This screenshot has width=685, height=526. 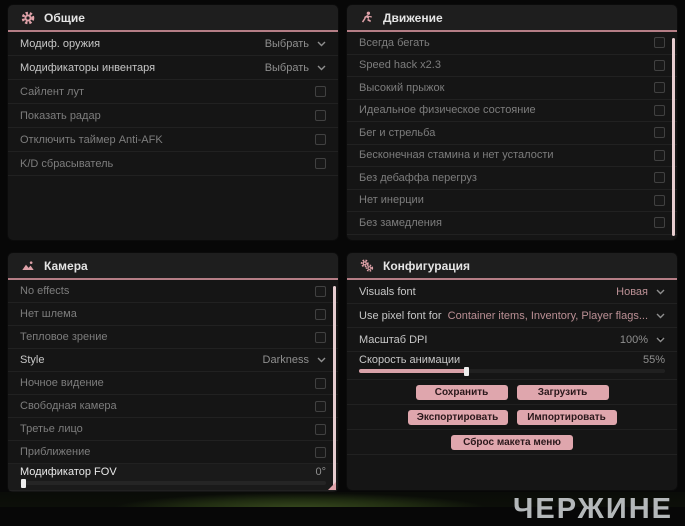 I want to click on row-label: Модиф. оружия, so click(x=60, y=43).